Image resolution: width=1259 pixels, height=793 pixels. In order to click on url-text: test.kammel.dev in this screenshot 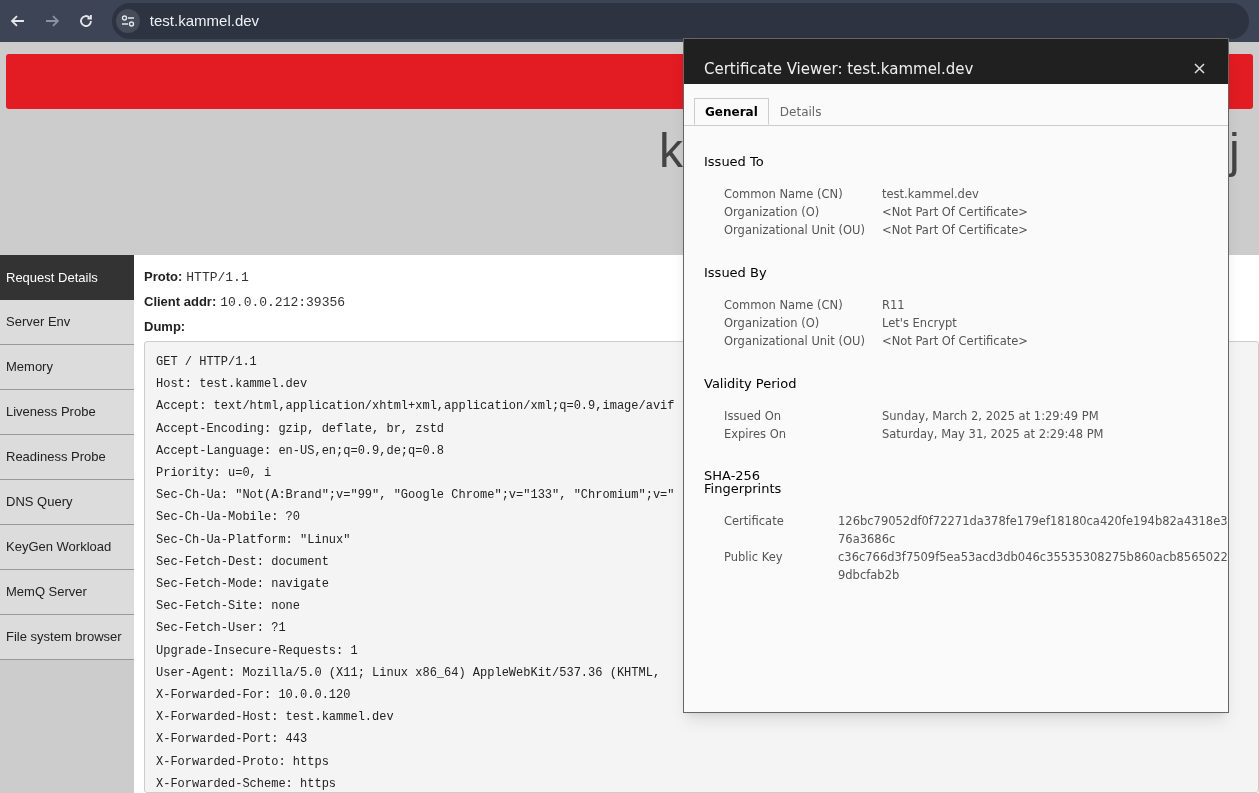, I will do `click(204, 20)`.